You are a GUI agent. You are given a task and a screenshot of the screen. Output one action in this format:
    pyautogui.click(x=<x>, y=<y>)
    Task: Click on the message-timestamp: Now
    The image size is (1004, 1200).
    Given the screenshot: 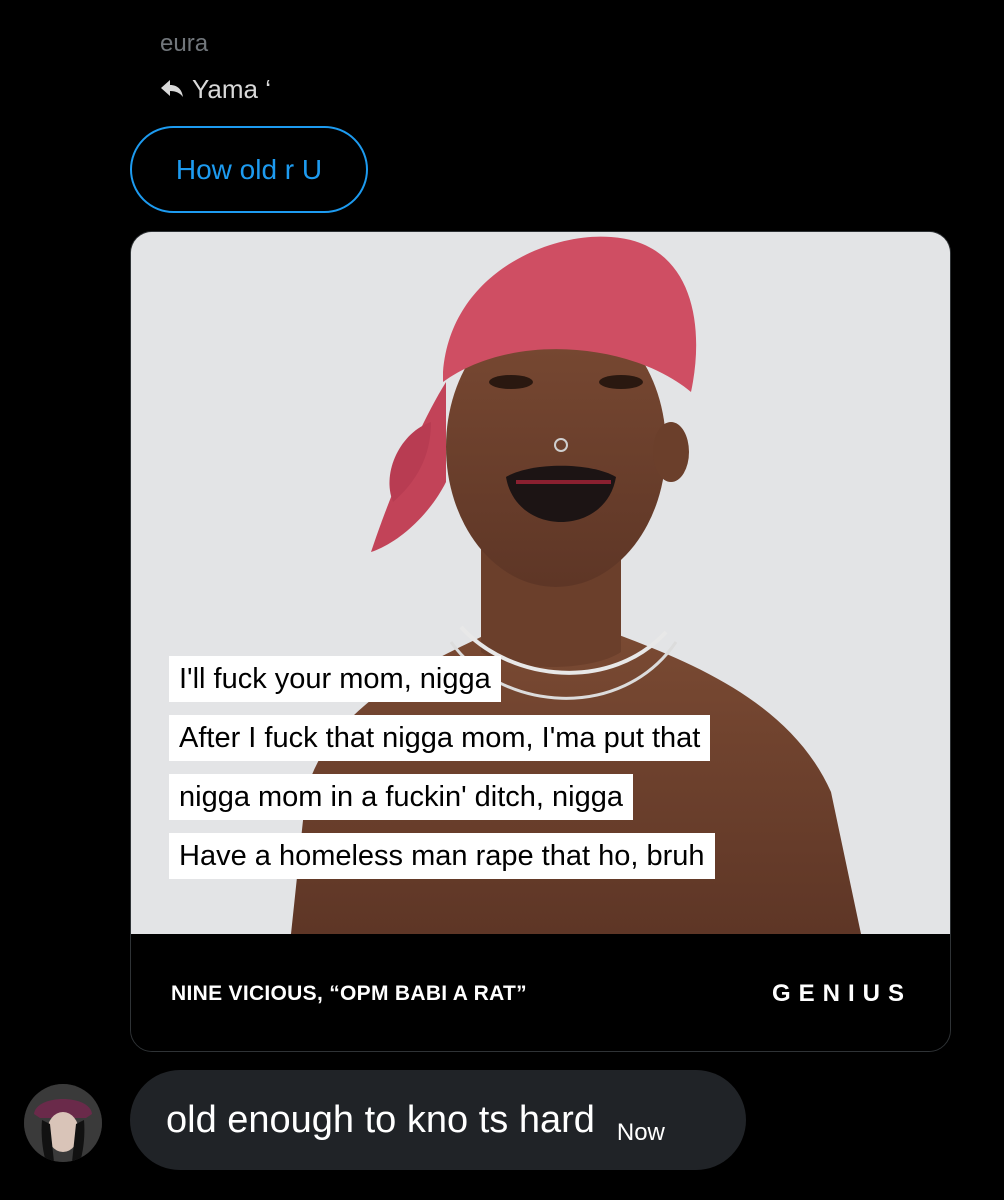 What is the action you would take?
    pyautogui.click(x=640, y=1132)
    